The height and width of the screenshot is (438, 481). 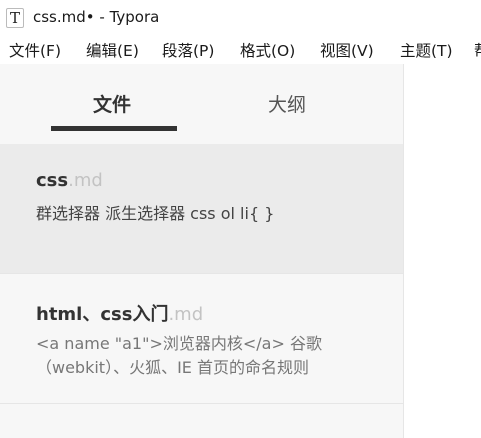 I want to click on menu-bar: 文件(F) 编辑(E) 段落(P) 格式(O) 视图(V) 主题(T) 帮, so click(x=240, y=50).